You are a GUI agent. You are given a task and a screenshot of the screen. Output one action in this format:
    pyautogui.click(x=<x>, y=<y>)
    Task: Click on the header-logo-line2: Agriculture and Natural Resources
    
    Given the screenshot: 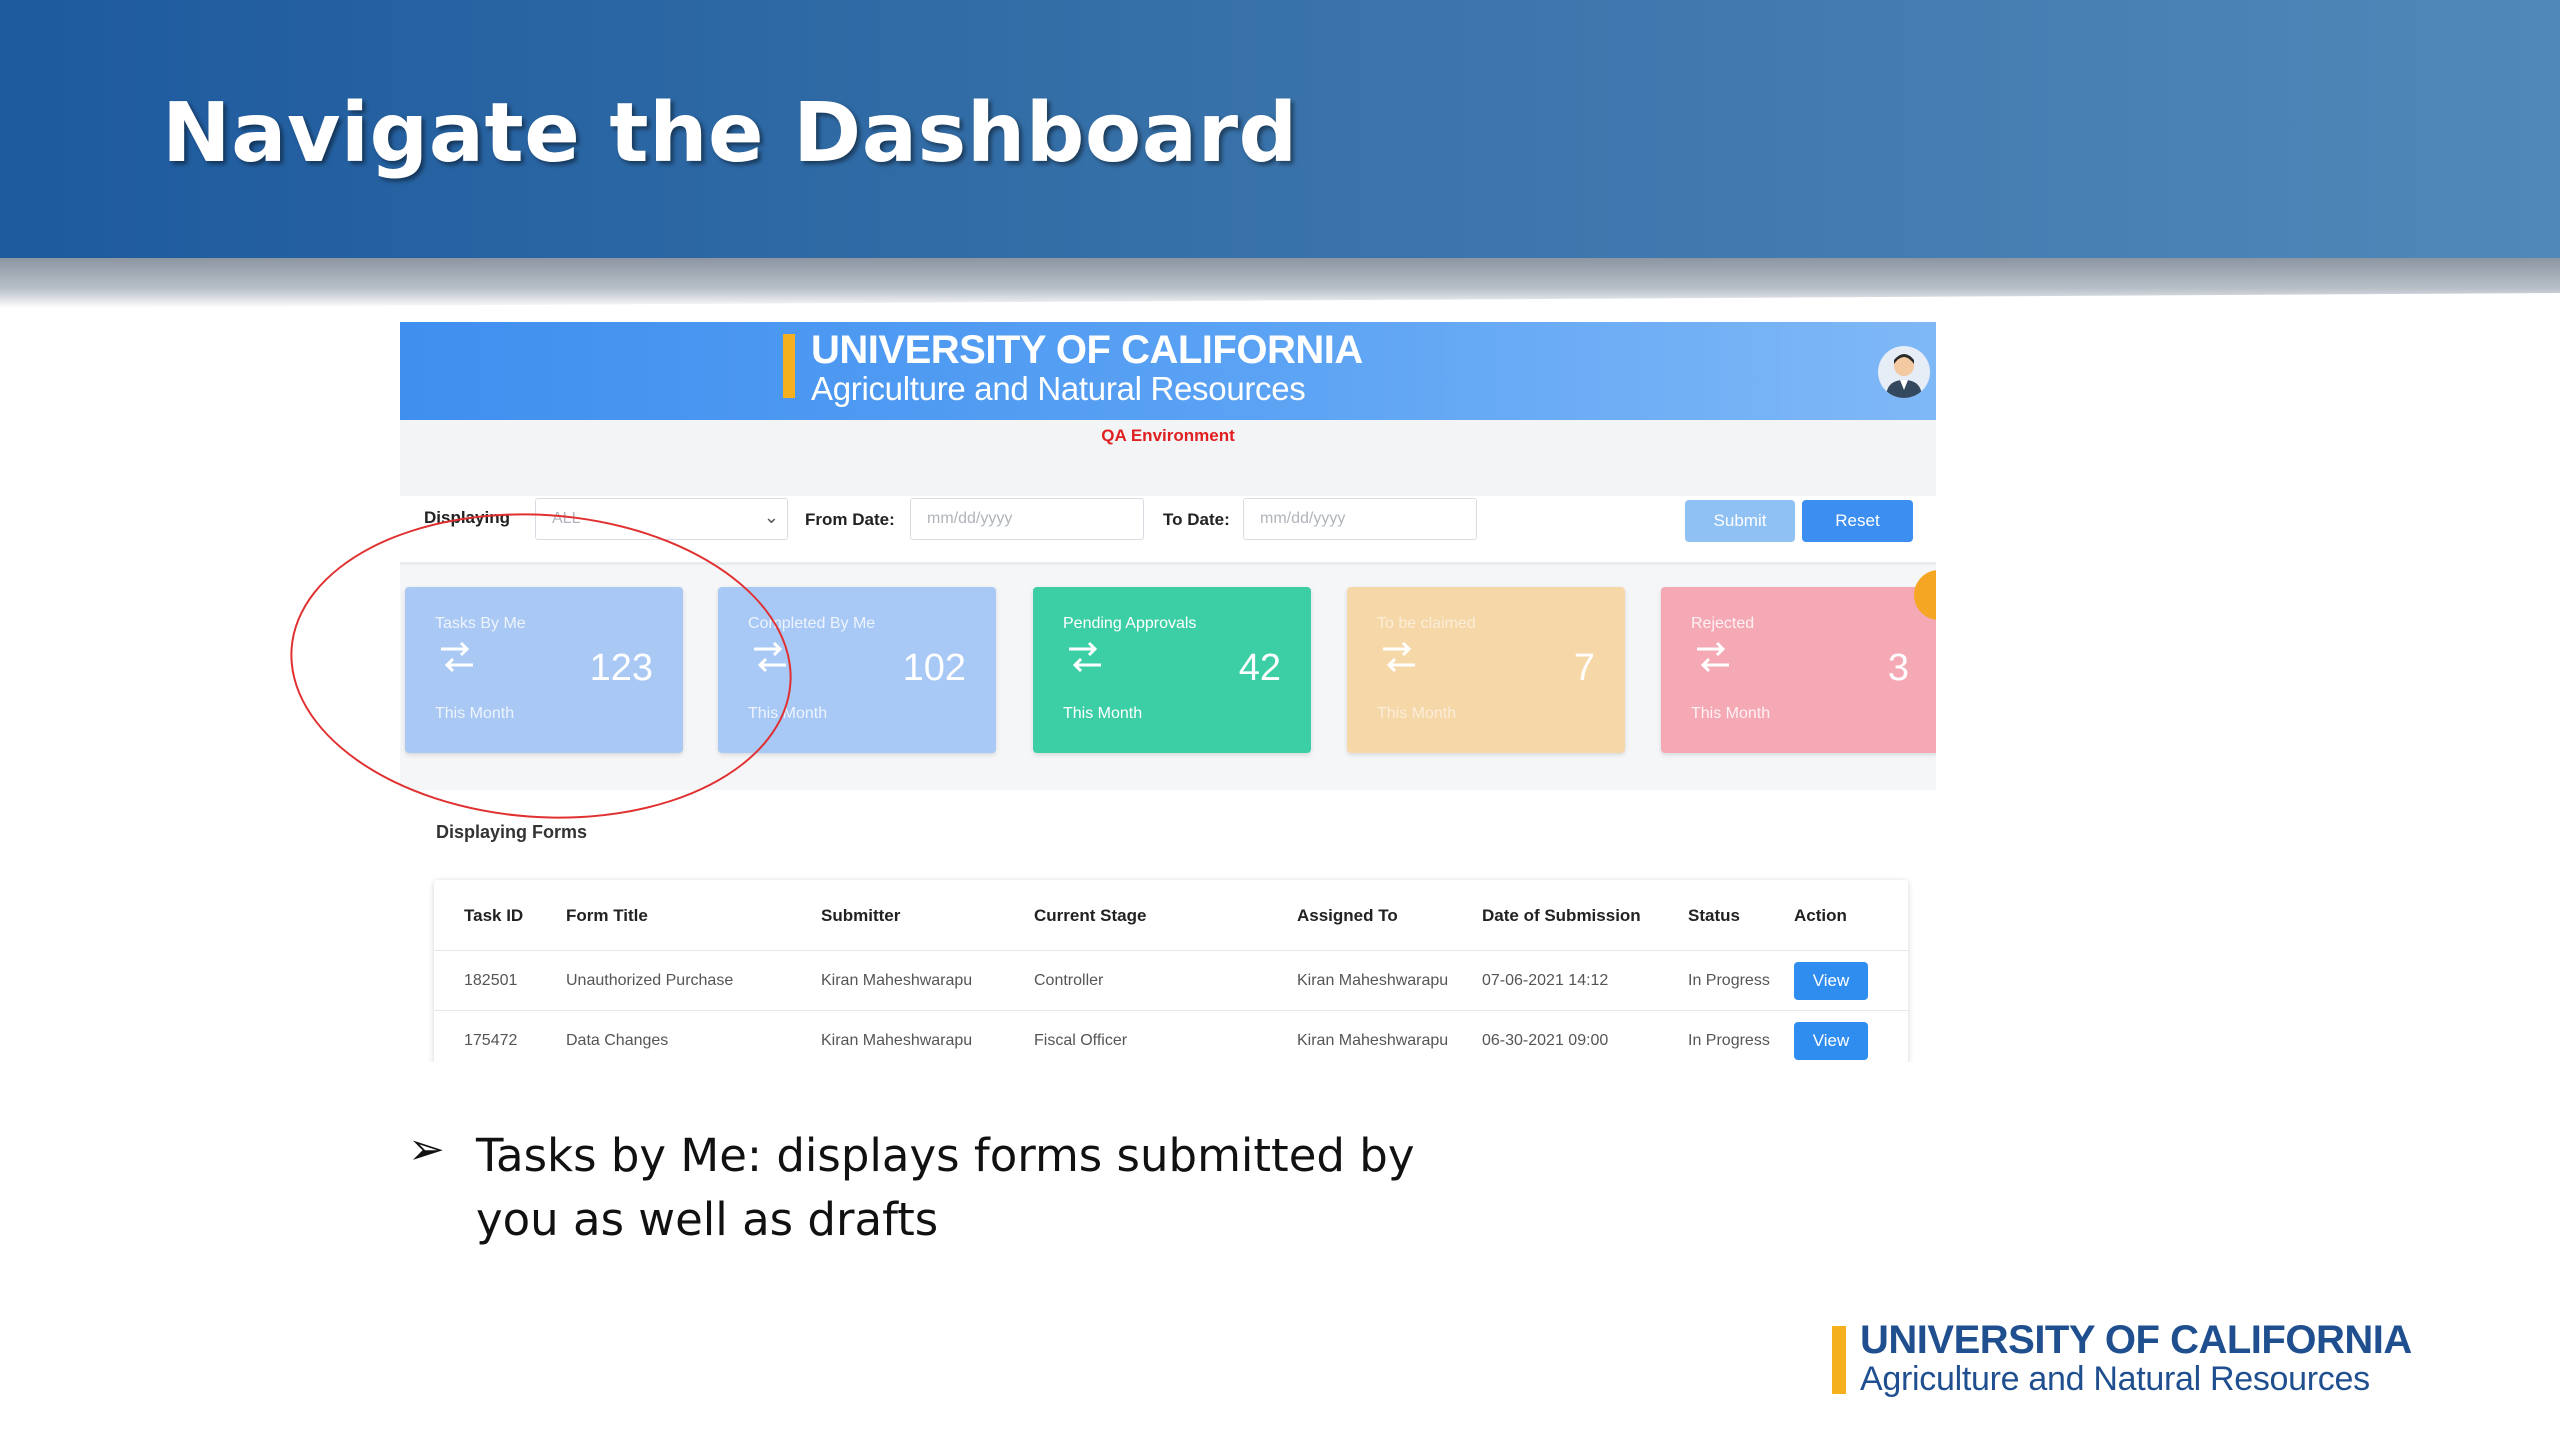 What is the action you would take?
    pyautogui.click(x=1058, y=388)
    